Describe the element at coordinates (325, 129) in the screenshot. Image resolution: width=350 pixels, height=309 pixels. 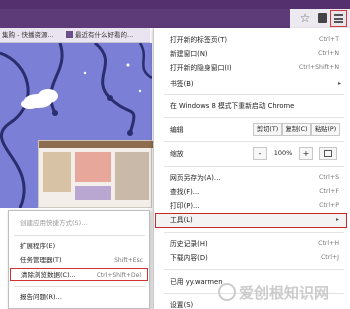
I see `paste-button: 粘贴(P)` at that location.